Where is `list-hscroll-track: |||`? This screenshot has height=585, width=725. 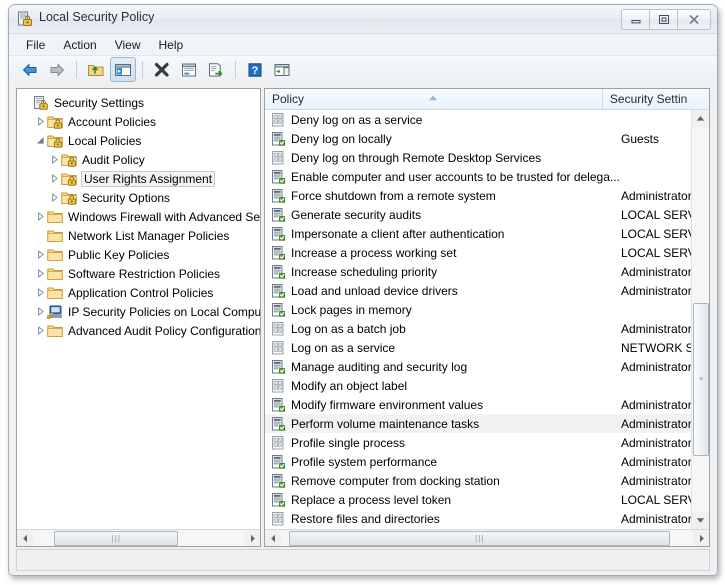 list-hscroll-track: ||| is located at coordinates (487, 538).